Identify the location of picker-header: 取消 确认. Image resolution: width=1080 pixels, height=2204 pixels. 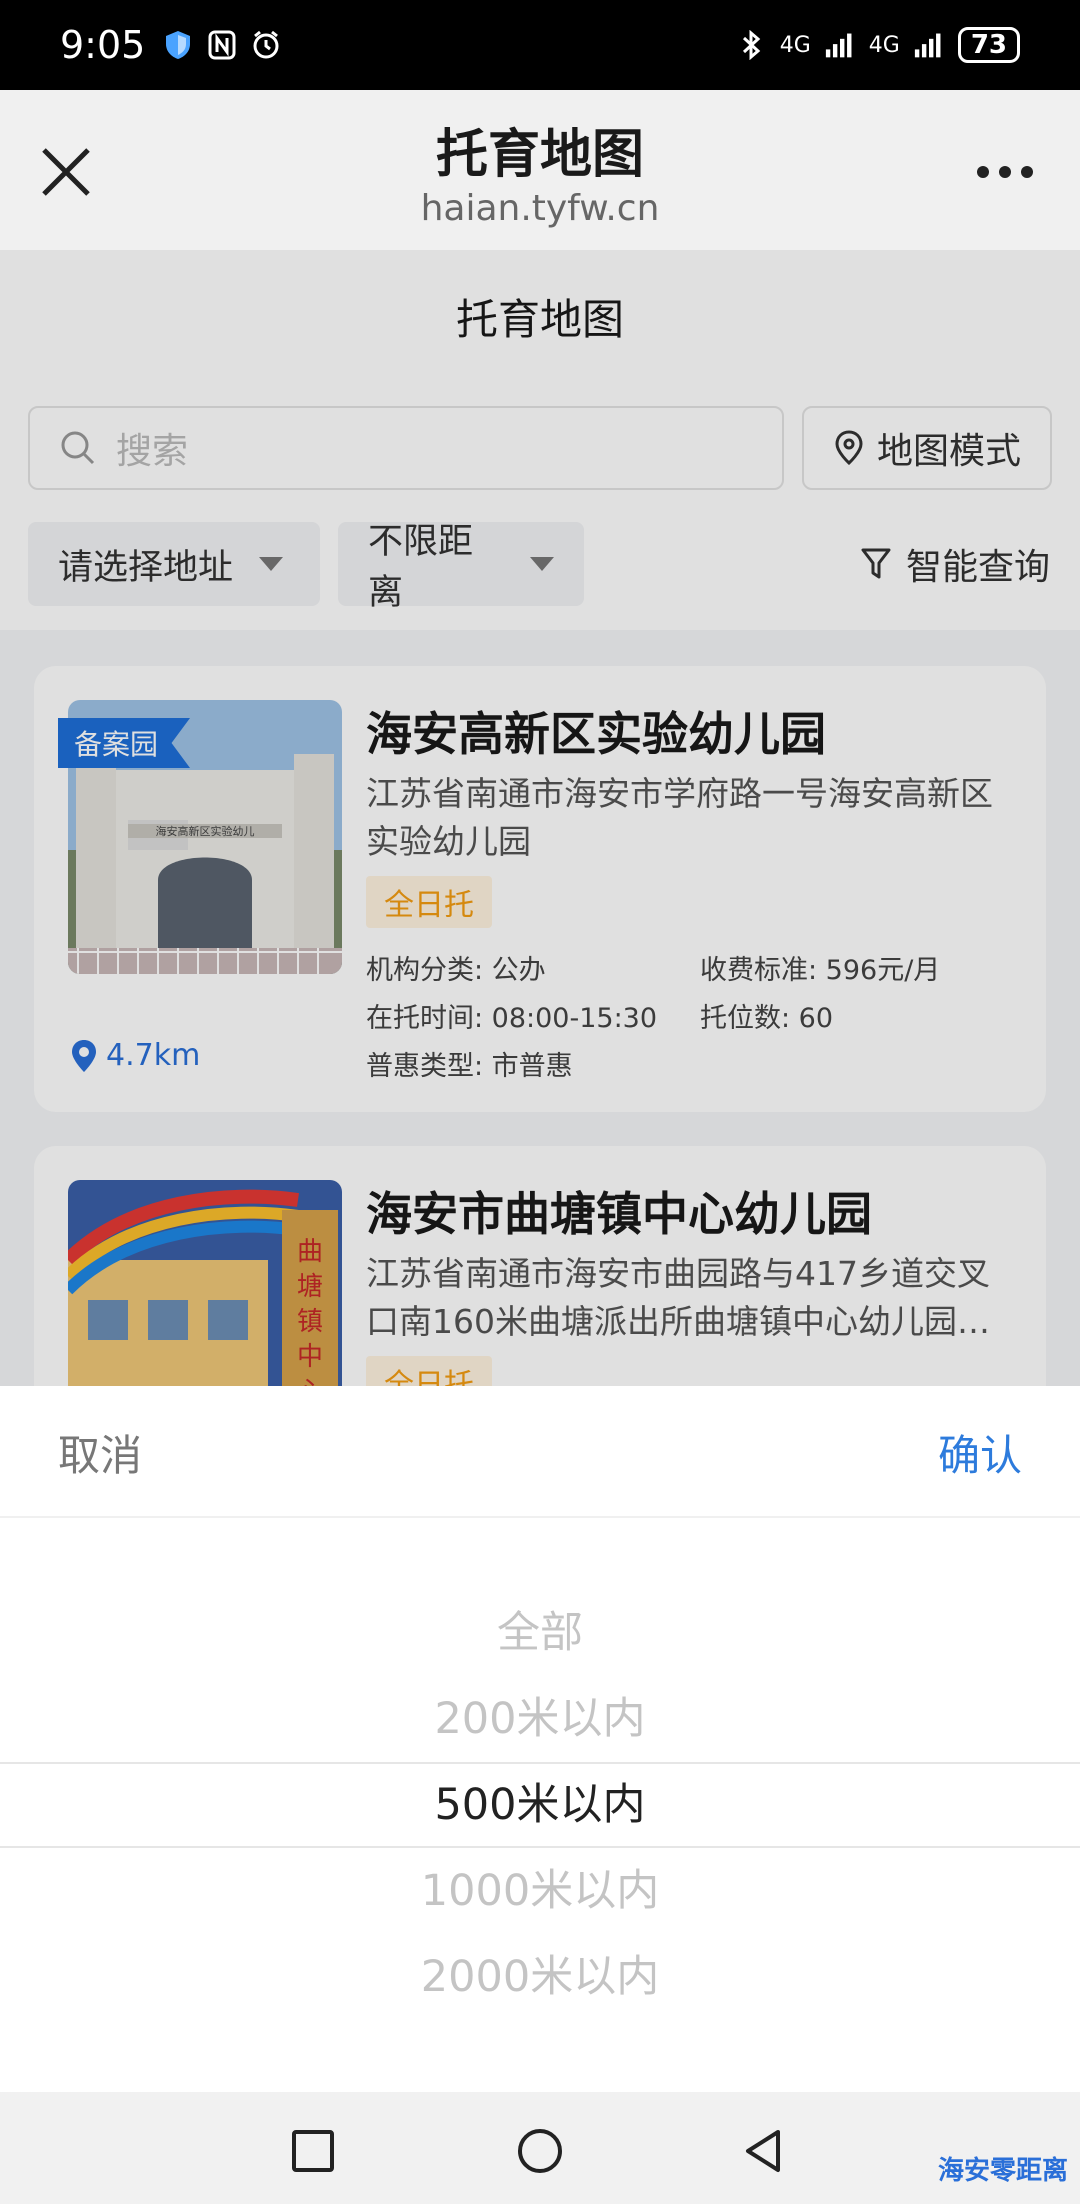
(540, 1452).